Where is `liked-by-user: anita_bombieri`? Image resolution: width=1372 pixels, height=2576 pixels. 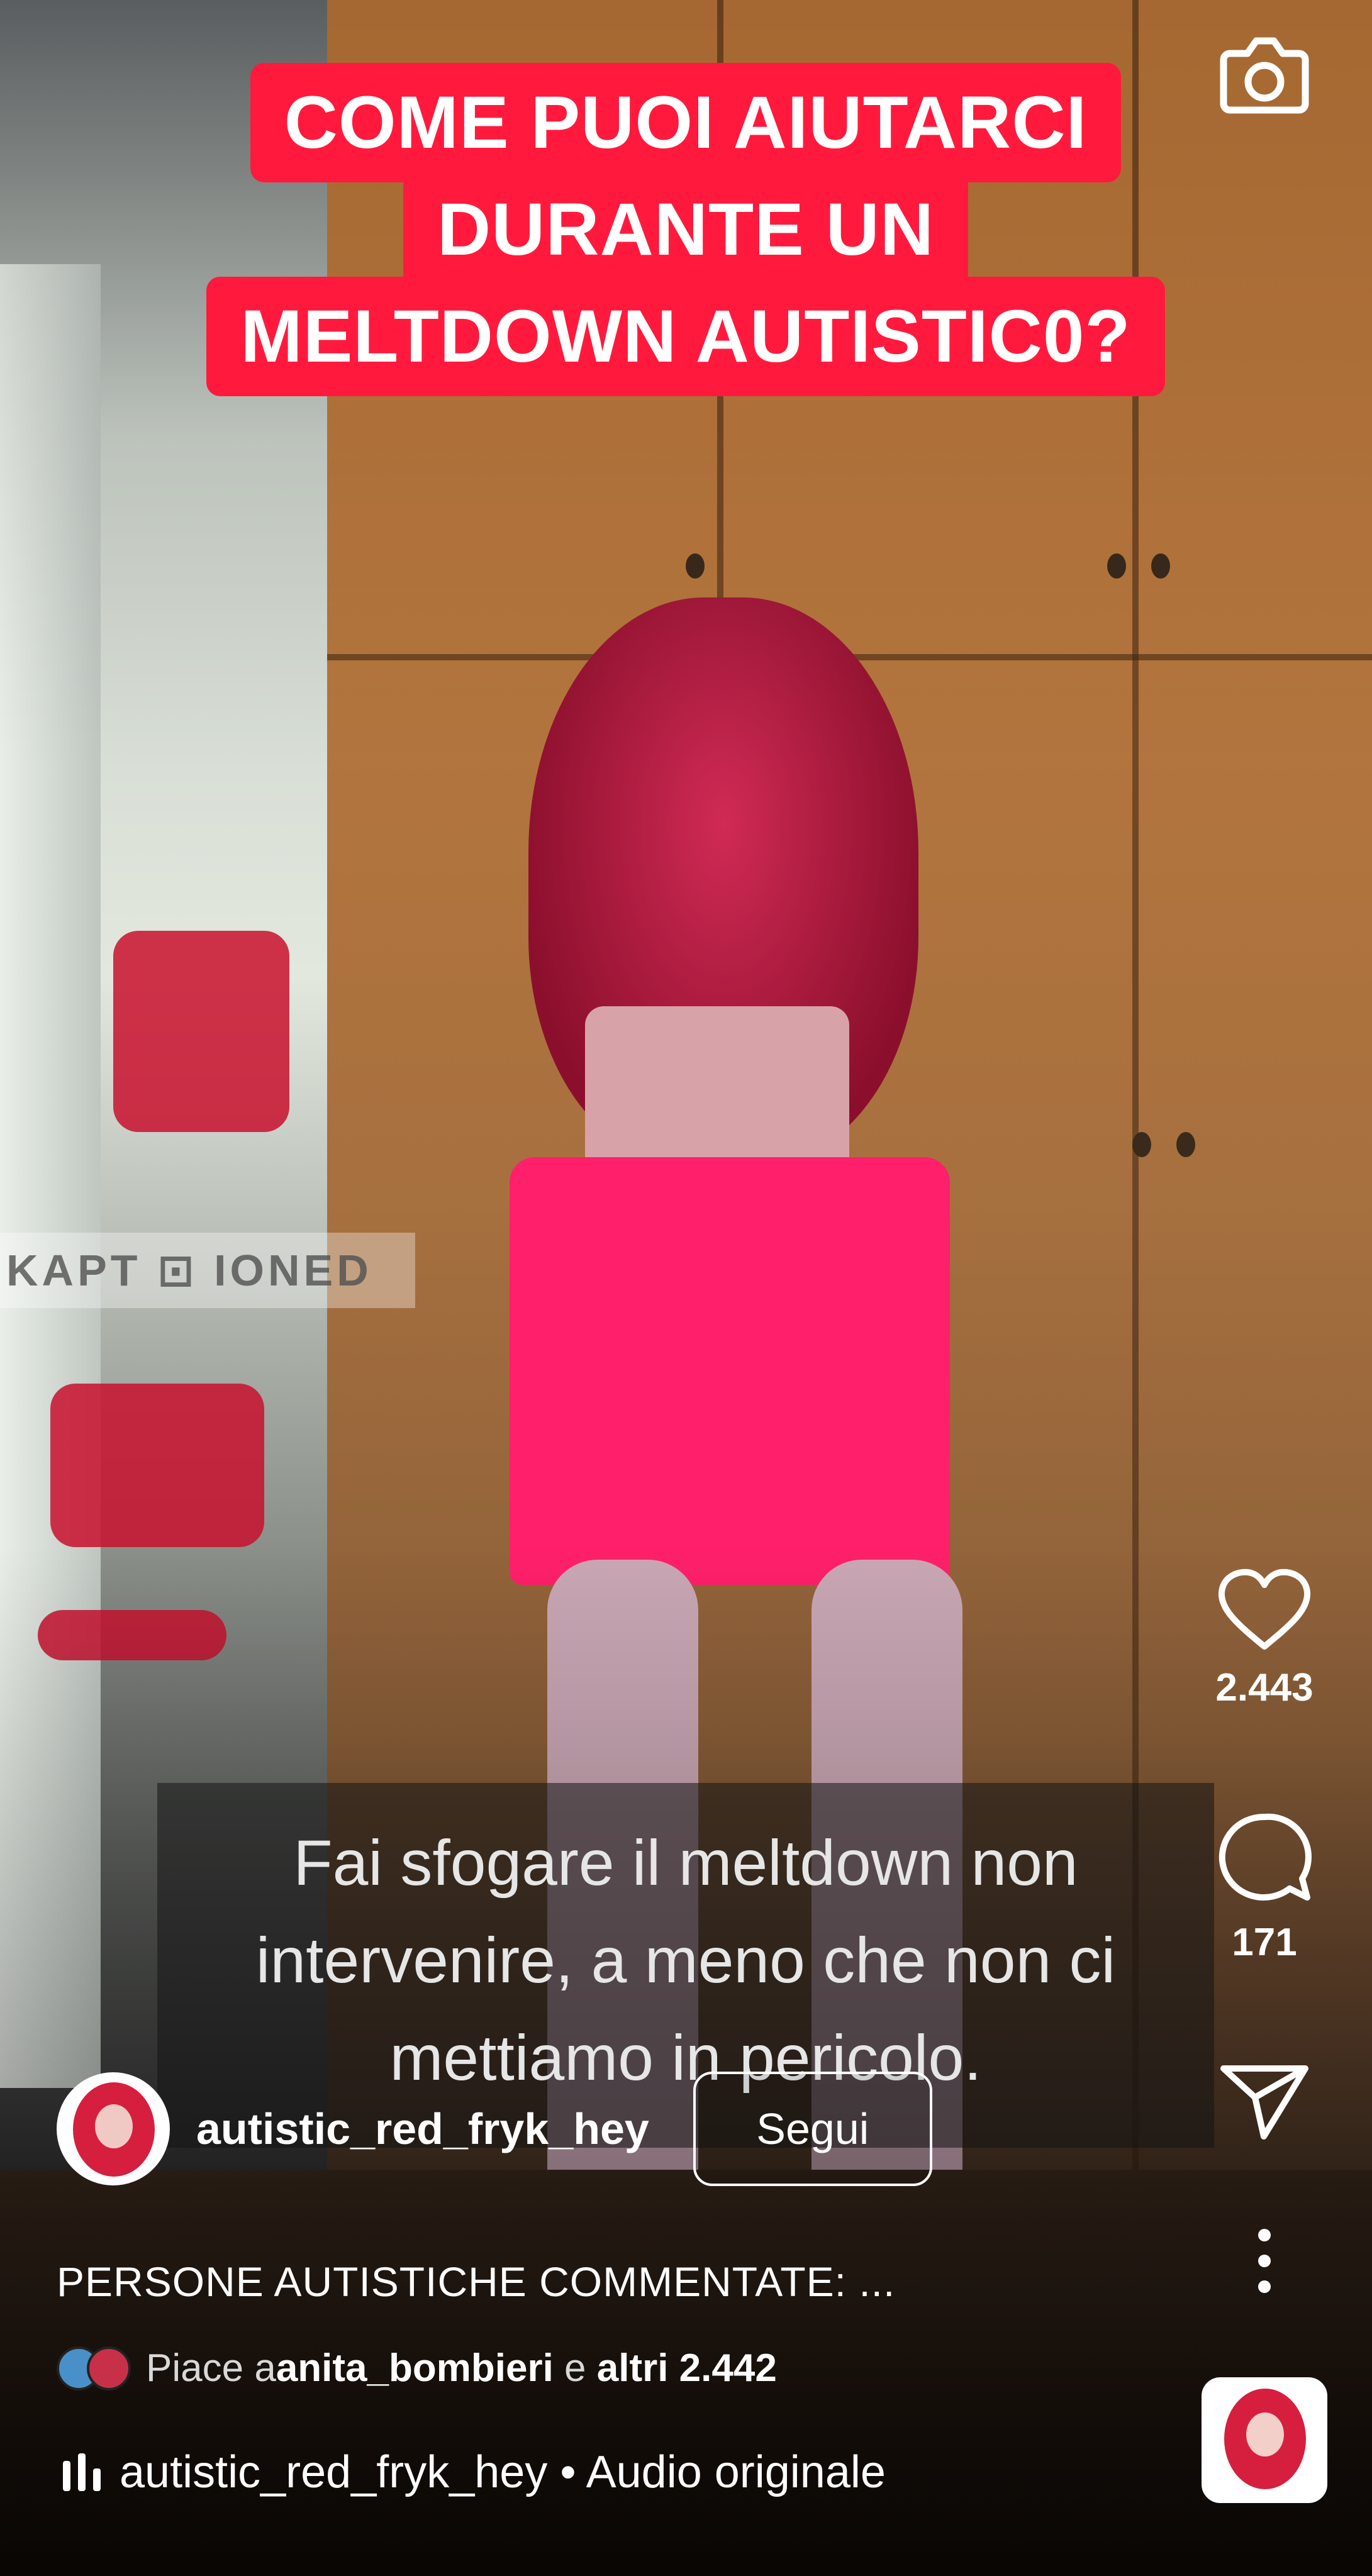
liked-by-user: anita_bombieri is located at coordinates (415, 2368).